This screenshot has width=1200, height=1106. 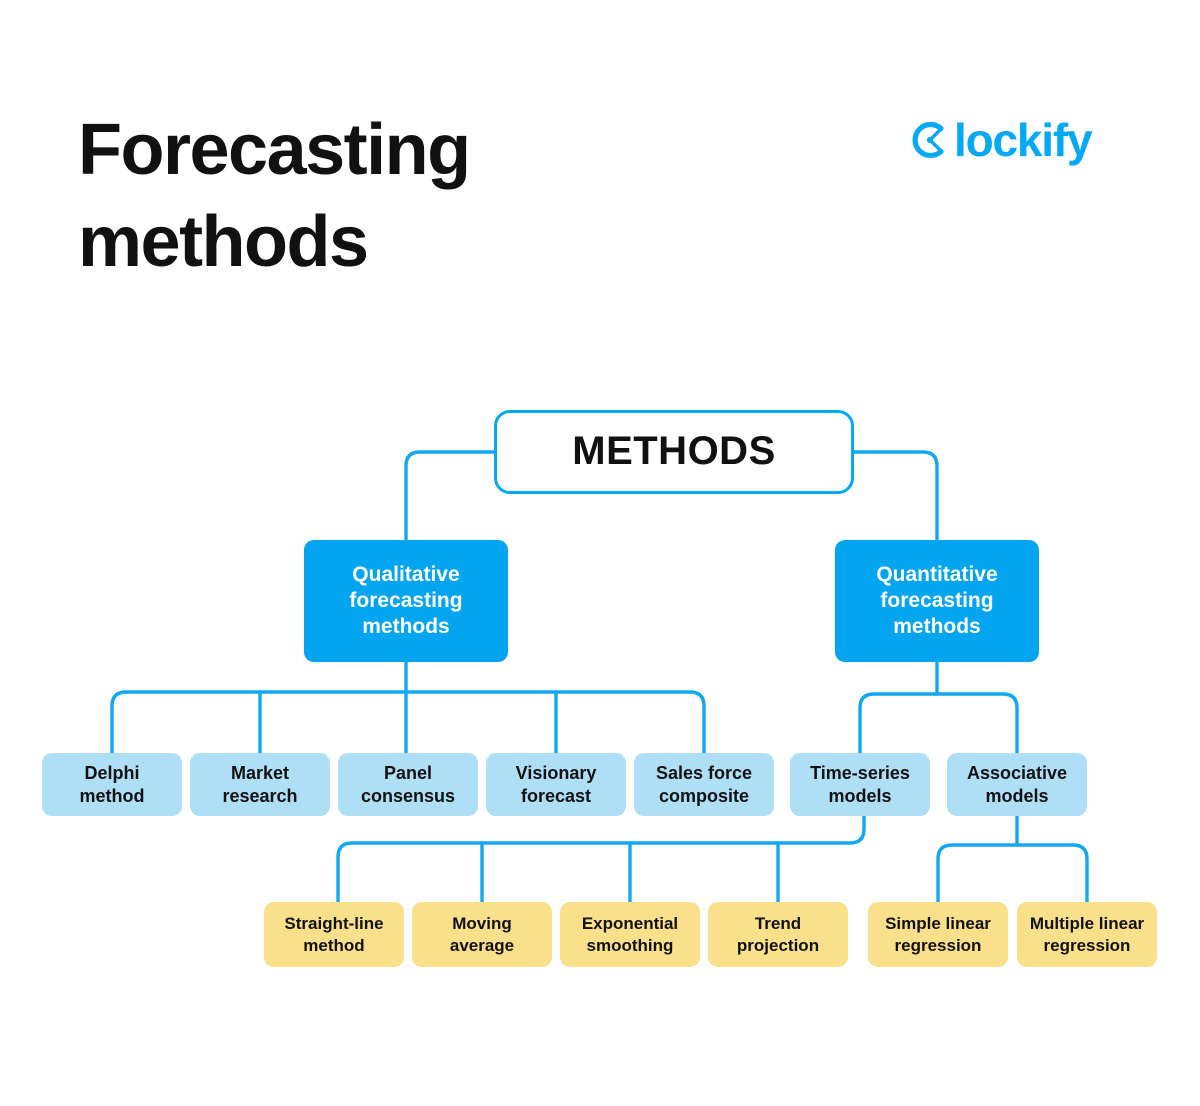 I want to click on node-methods: METHODS, so click(x=674, y=452).